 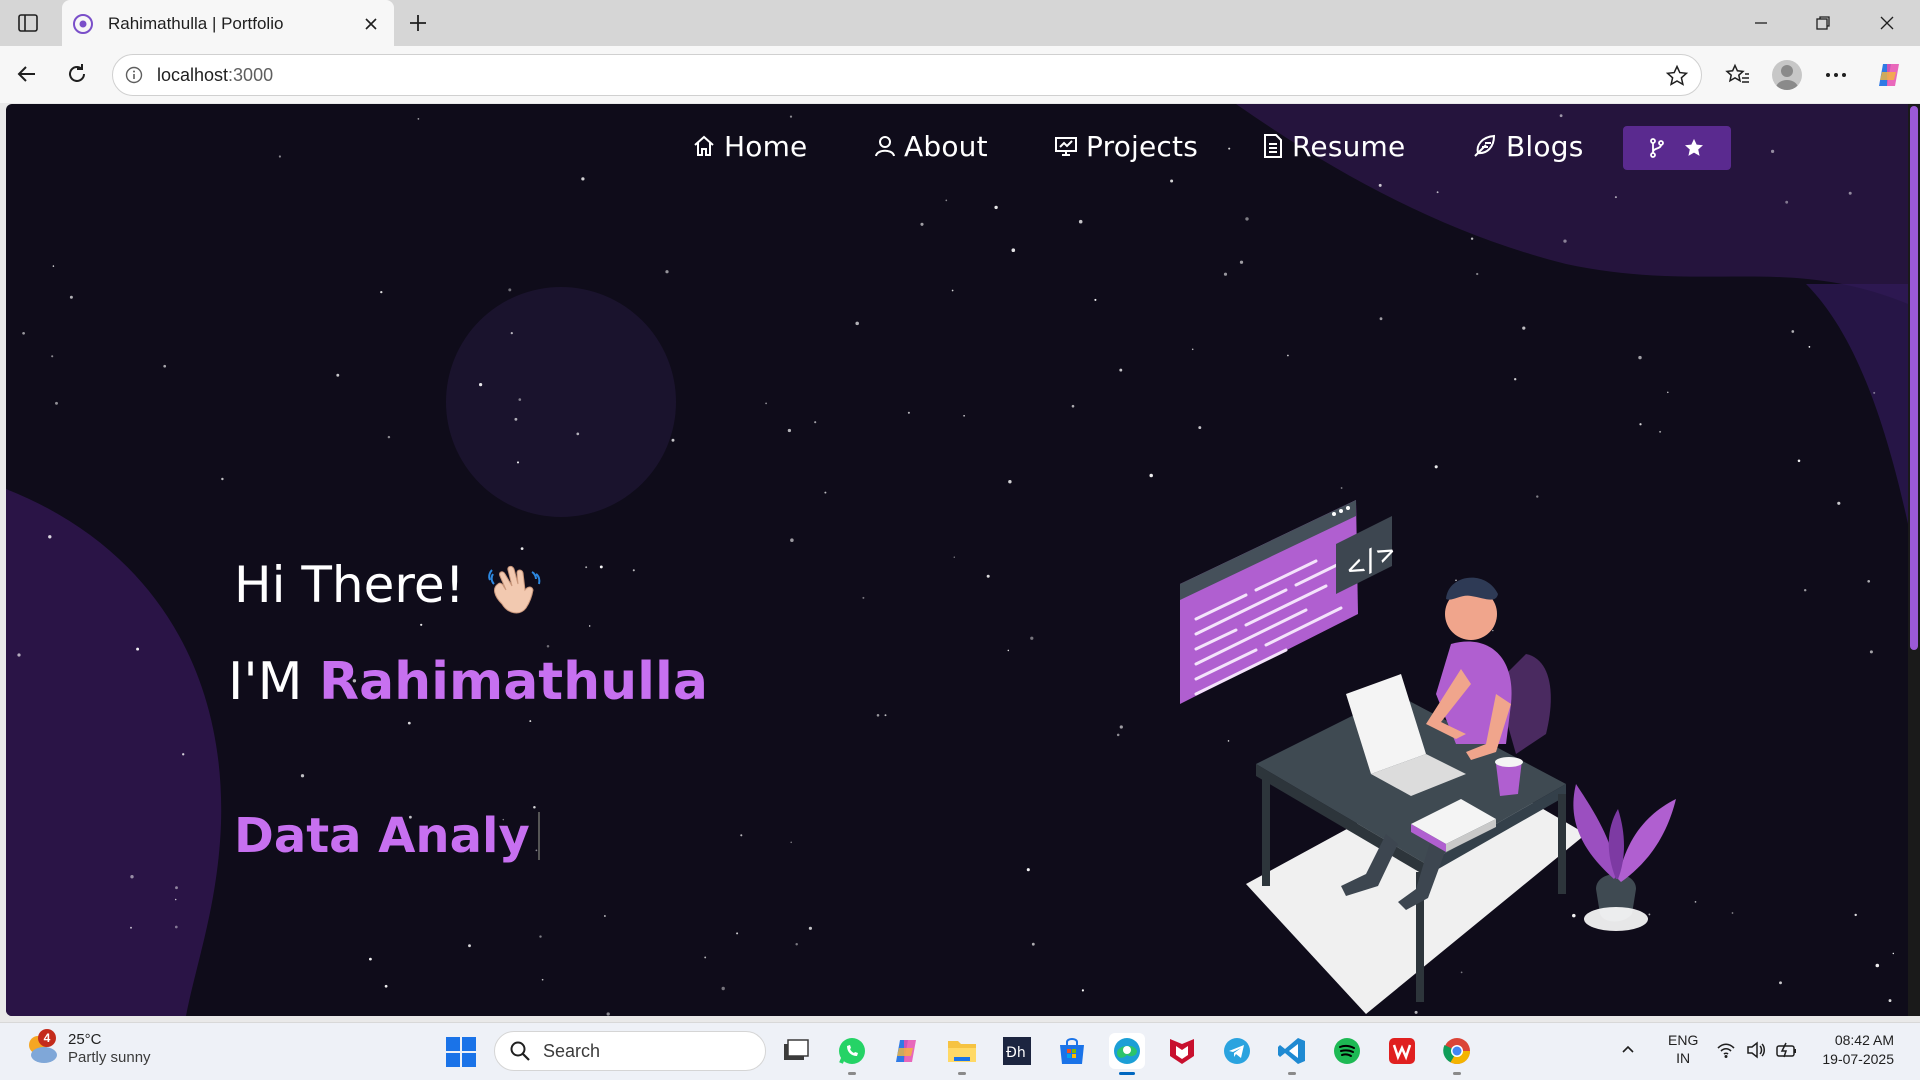 What do you see at coordinates (1683, 1058) in the screenshot?
I see `region-code: IN` at bounding box center [1683, 1058].